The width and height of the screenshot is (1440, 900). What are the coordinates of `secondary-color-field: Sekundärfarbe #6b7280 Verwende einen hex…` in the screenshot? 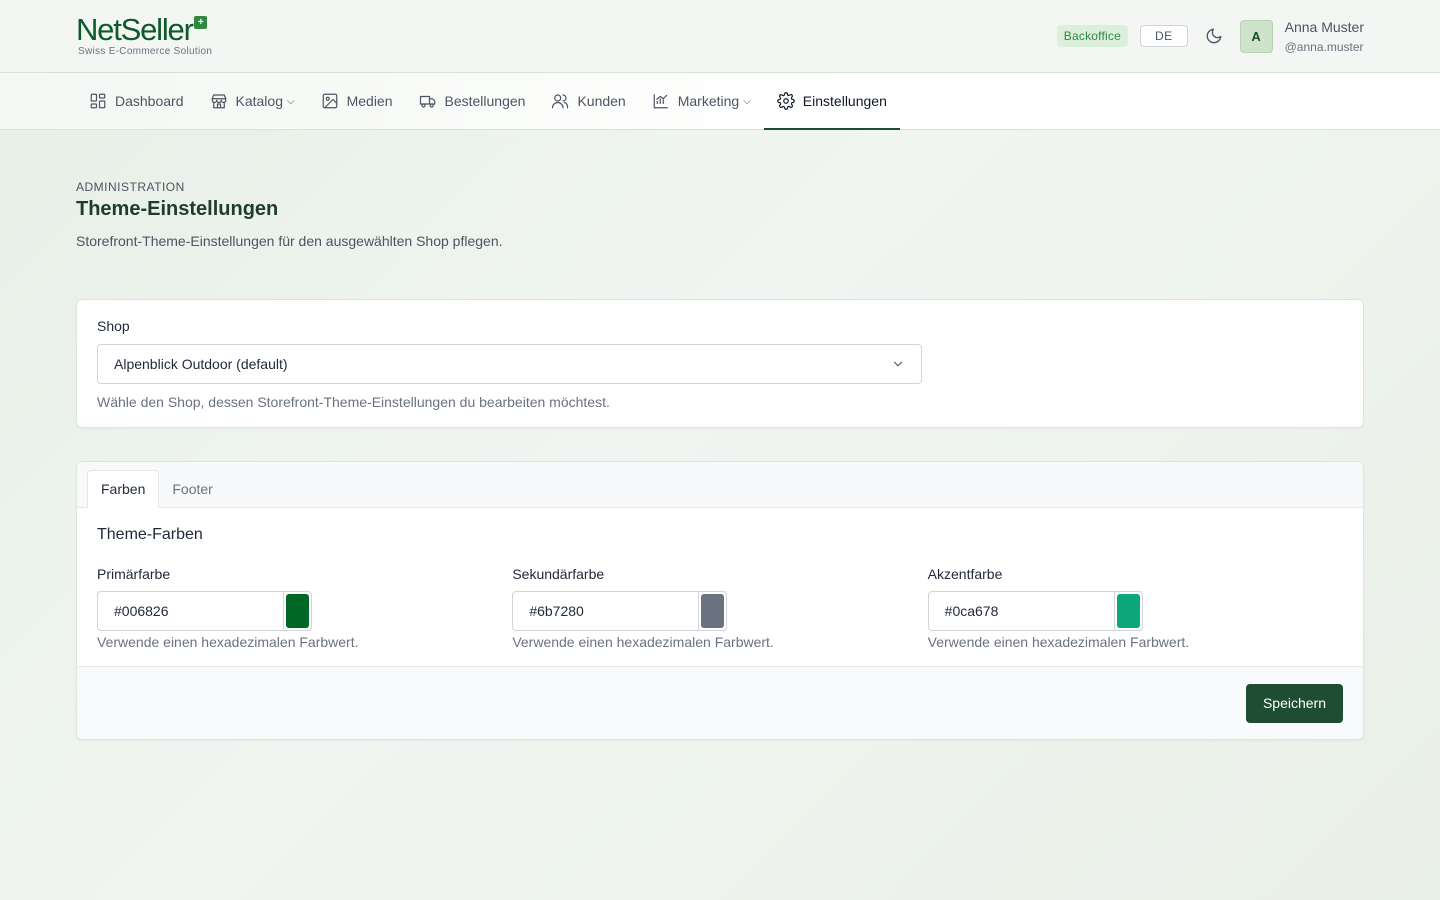 It's located at (719, 608).